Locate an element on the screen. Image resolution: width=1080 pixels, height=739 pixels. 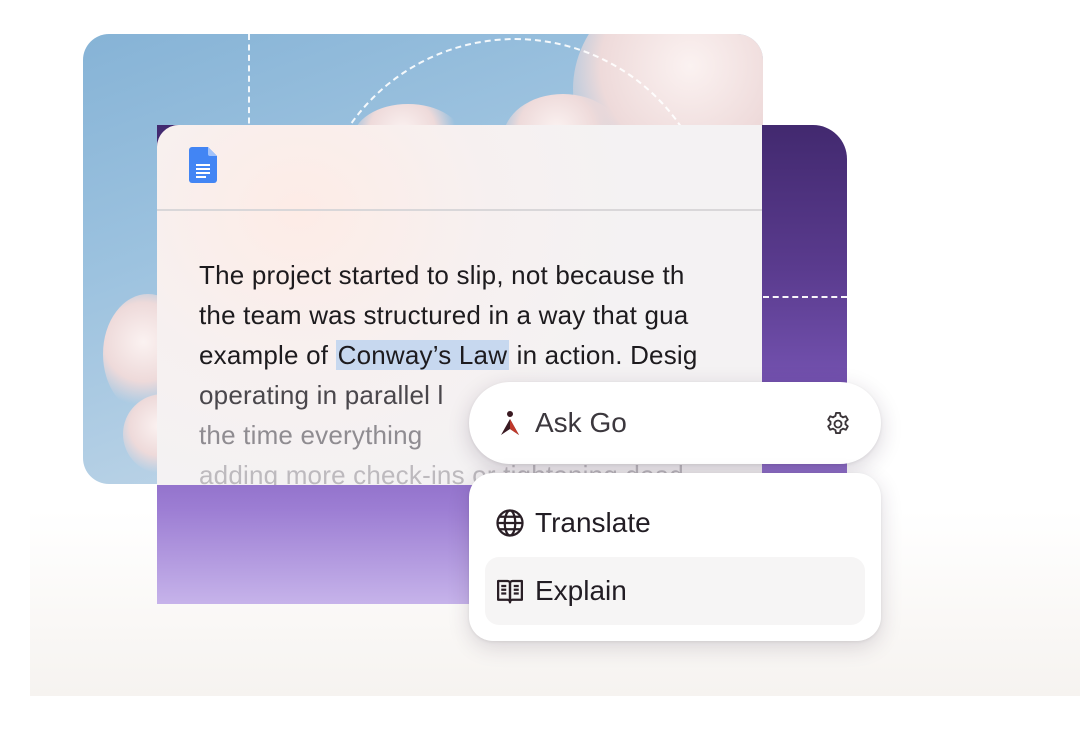
menu-item-label: Translate is located at coordinates (593, 522).